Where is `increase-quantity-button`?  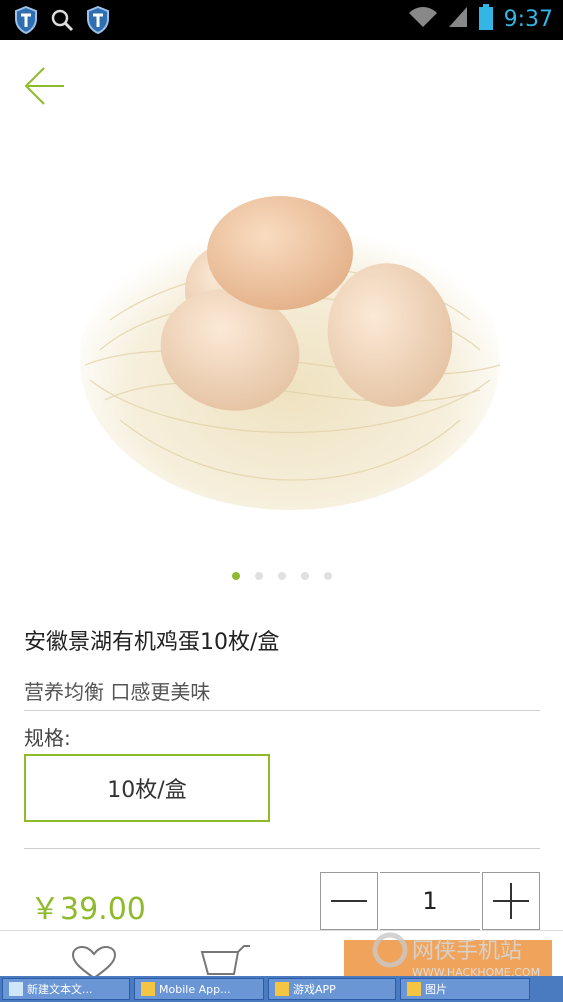 increase-quantity-button is located at coordinates (511, 901).